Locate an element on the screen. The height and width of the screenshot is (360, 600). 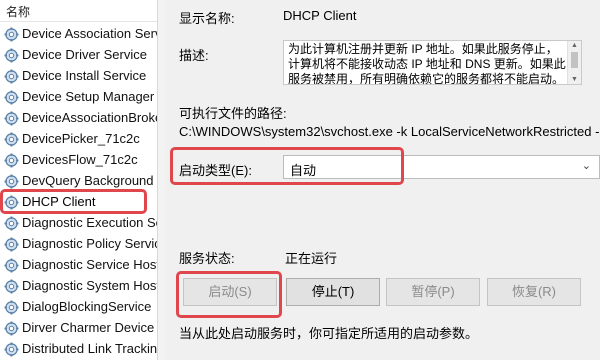
executable-path-label: 可执行文件的路径: is located at coordinates (233, 113).